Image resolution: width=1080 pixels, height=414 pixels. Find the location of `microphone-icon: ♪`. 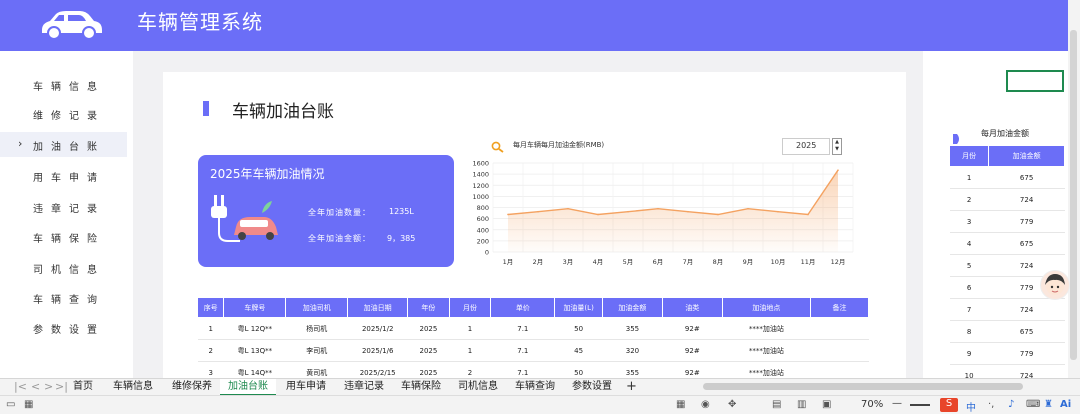

microphone-icon: ♪ is located at coordinates (1011, 404).